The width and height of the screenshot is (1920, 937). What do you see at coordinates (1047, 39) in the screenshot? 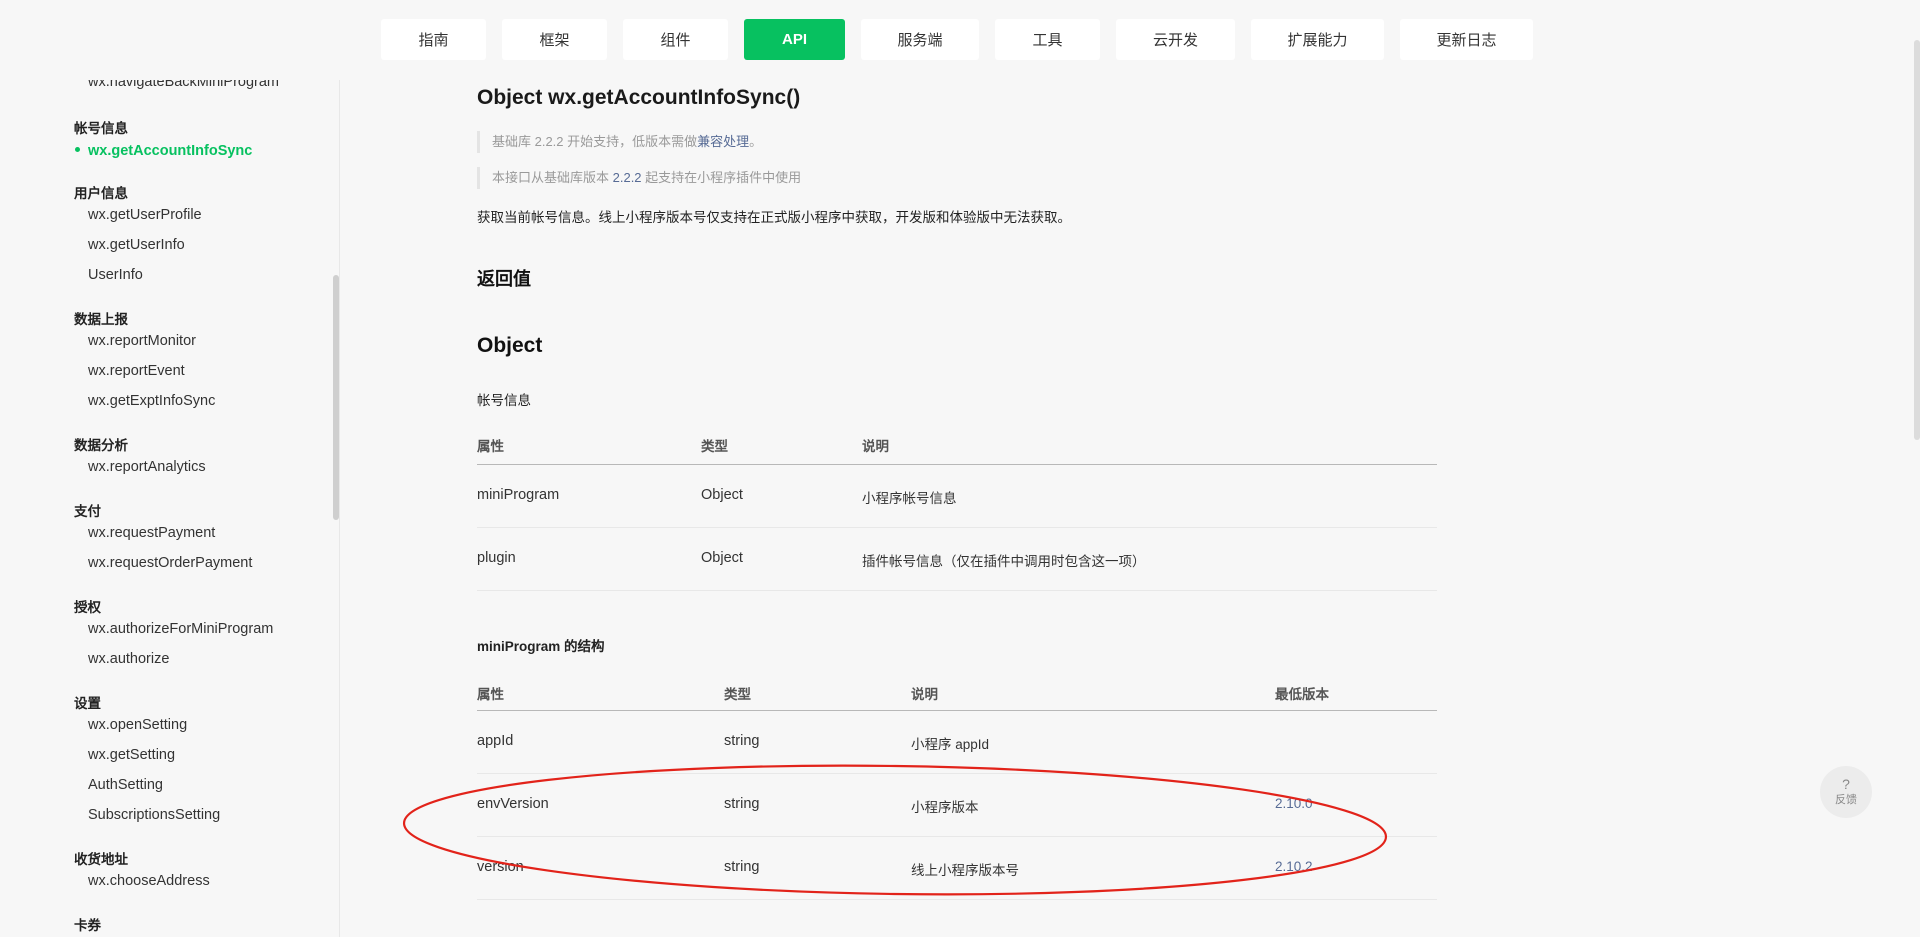
I see `nav-tools: 工具` at bounding box center [1047, 39].